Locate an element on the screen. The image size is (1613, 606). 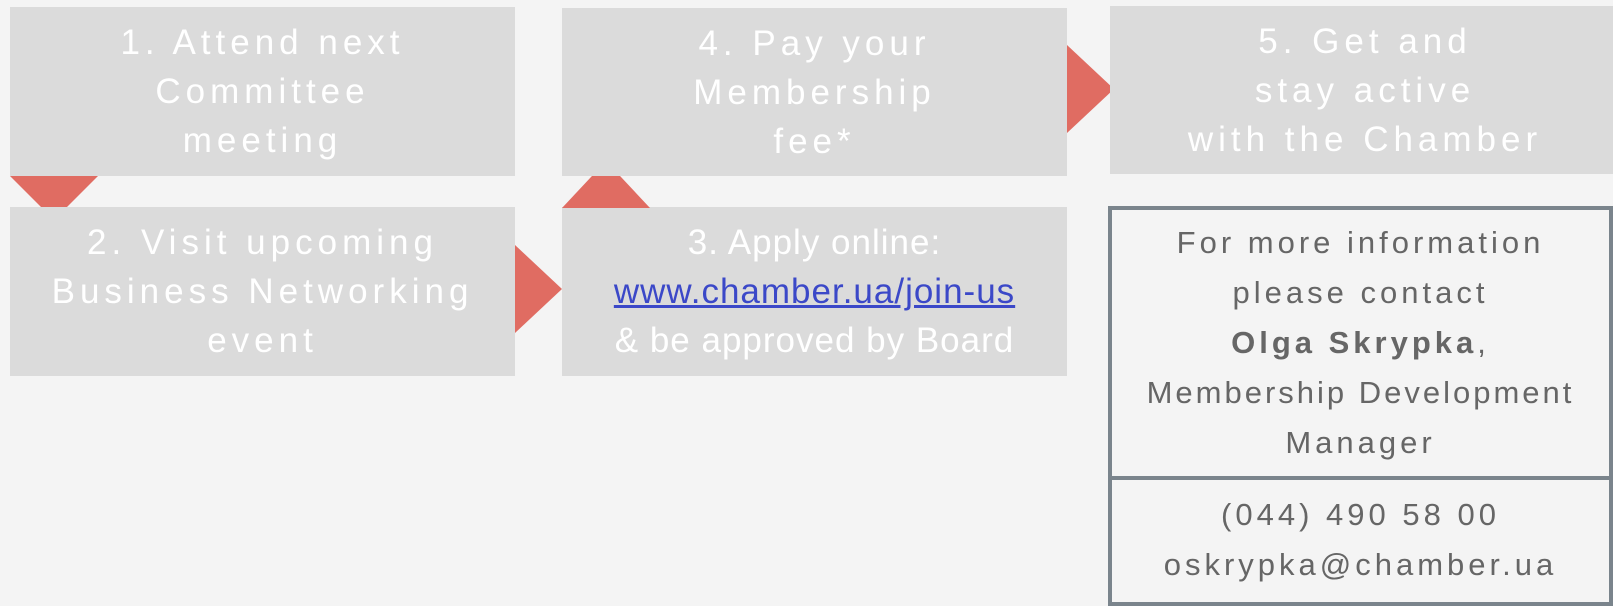
contact-name-suffix: , is located at coordinates (1483, 342).